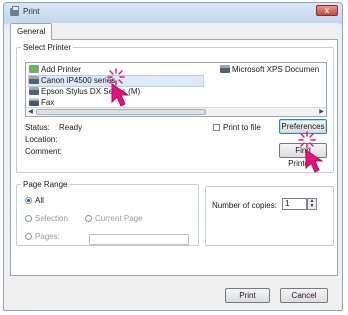 This screenshot has width=348, height=315. Describe the element at coordinates (48, 102) in the screenshot. I see `printer-item-label: Fax` at that location.